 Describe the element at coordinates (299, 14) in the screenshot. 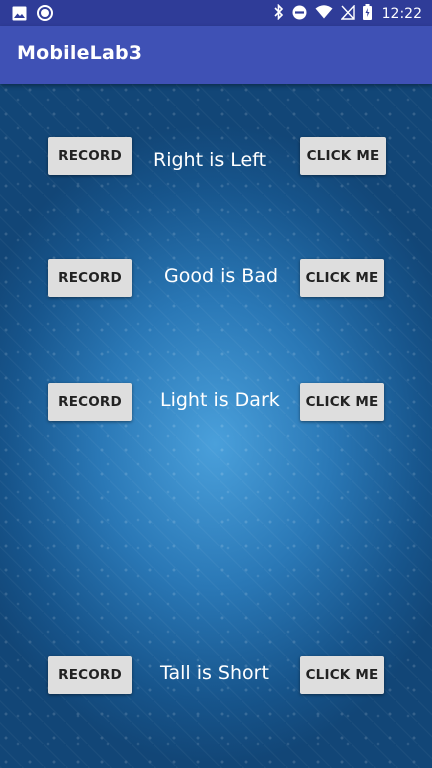

I see `do-not-disturb-icon` at that location.